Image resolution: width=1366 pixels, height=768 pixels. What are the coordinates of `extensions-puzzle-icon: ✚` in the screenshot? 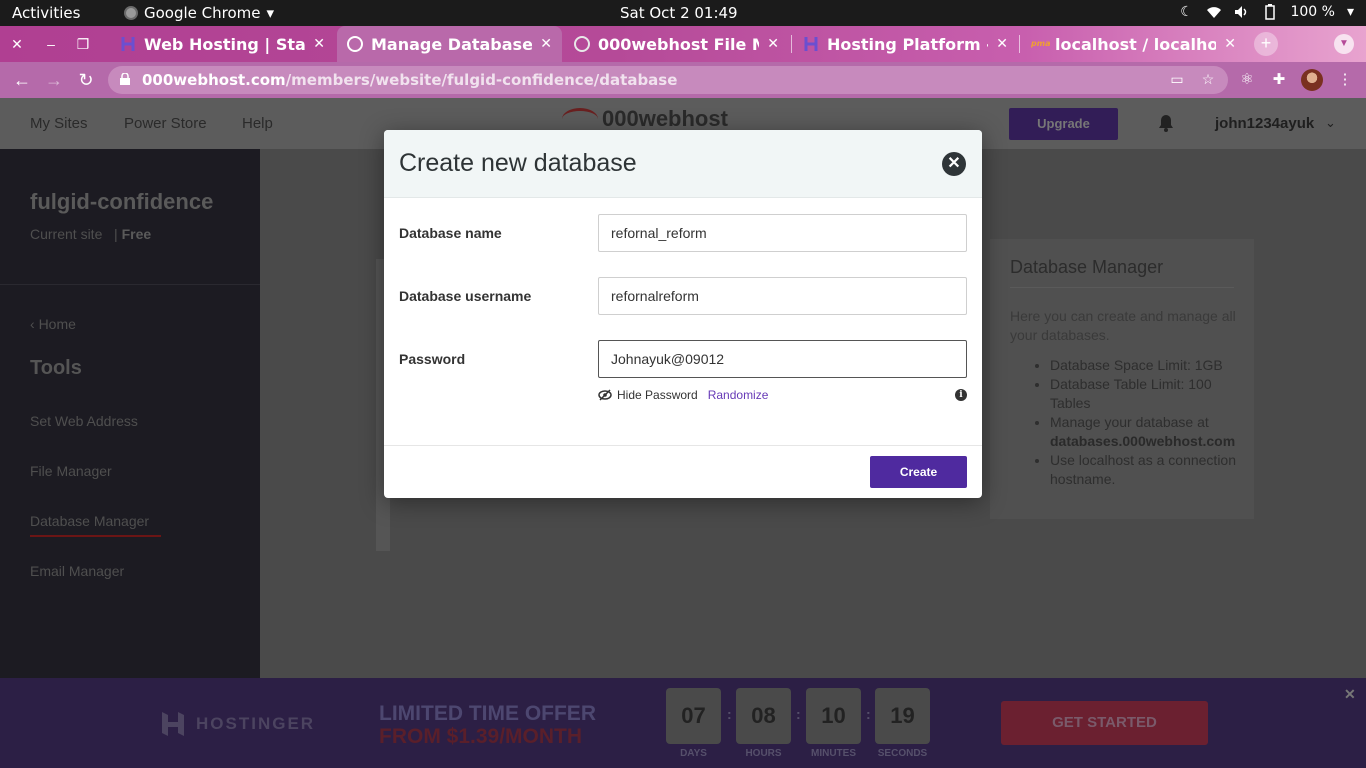 It's located at (1279, 80).